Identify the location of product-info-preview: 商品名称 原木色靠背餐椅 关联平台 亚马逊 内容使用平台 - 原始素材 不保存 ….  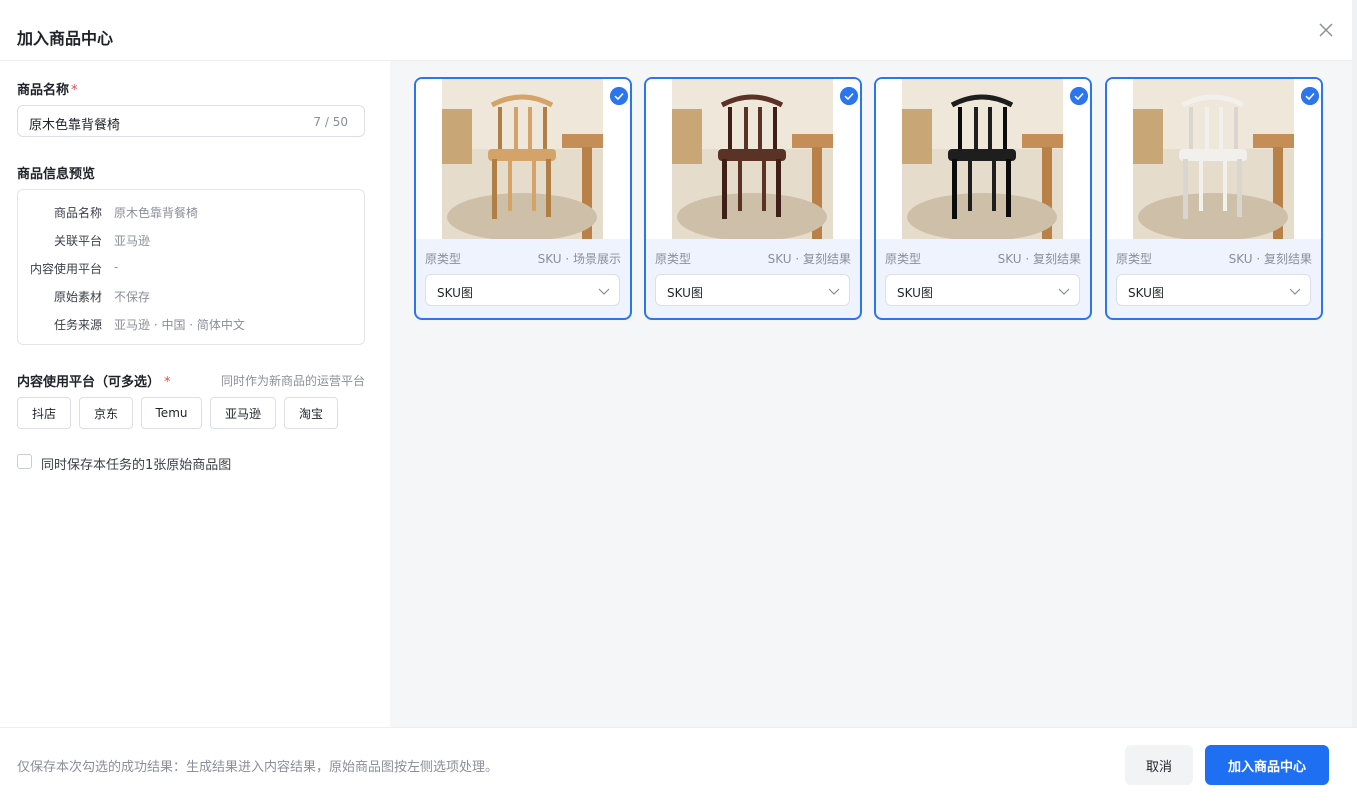
(191, 267).